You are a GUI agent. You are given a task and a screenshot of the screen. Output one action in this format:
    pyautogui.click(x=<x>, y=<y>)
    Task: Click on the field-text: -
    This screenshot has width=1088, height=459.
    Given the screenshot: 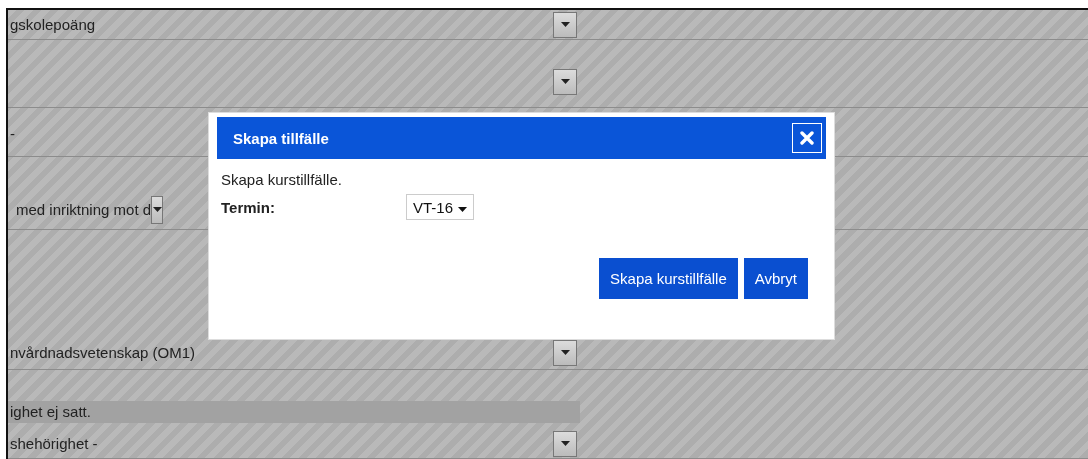 What is the action you would take?
    pyautogui.click(x=12, y=133)
    